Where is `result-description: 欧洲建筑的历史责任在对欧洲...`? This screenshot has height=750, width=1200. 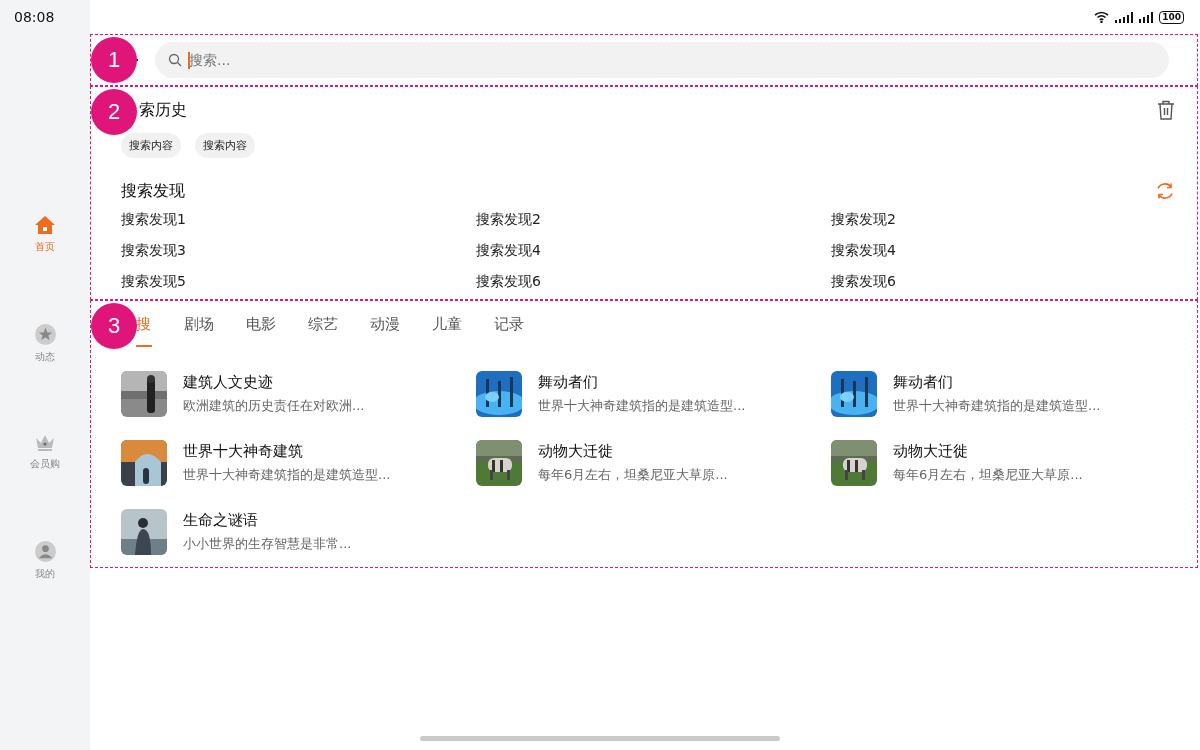 result-description: 欧洲建筑的历史责任在对欧洲... is located at coordinates (274, 406).